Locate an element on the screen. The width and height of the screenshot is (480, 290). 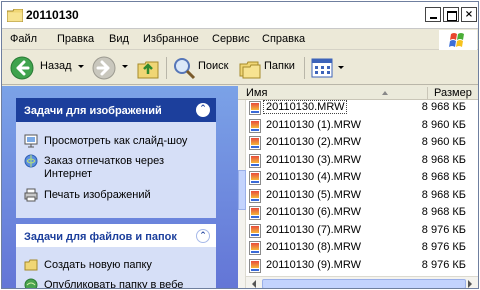
file-row: 20110130 (9).MRW 8 976 КБ is located at coordinates (362, 266).